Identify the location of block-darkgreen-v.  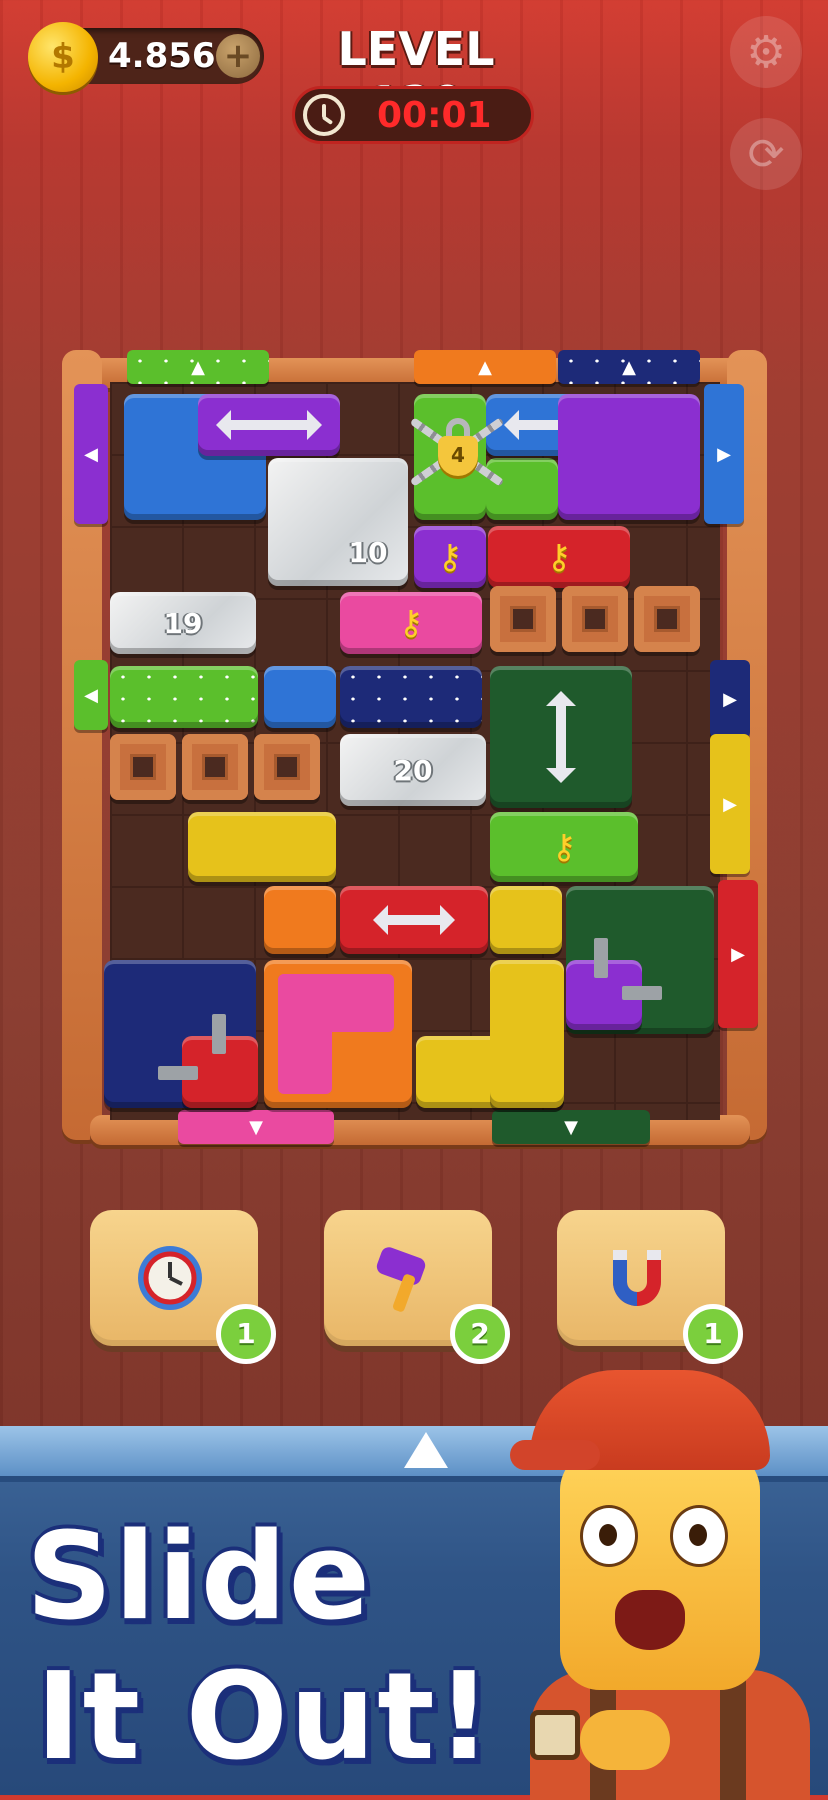
(561, 737).